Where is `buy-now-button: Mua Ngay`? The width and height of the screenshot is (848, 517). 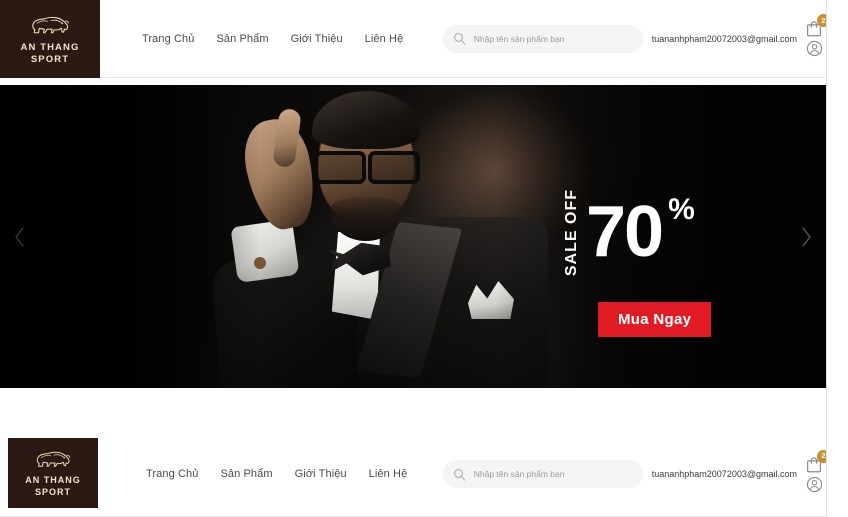
buy-now-button: Mua Ngay is located at coordinates (655, 320).